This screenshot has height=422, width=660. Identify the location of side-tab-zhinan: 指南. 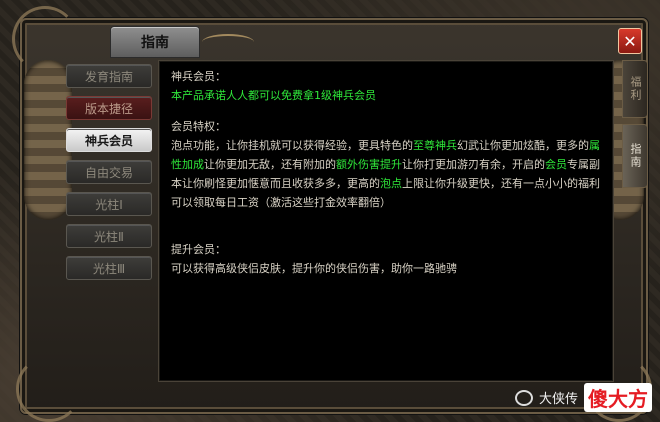
(635, 156).